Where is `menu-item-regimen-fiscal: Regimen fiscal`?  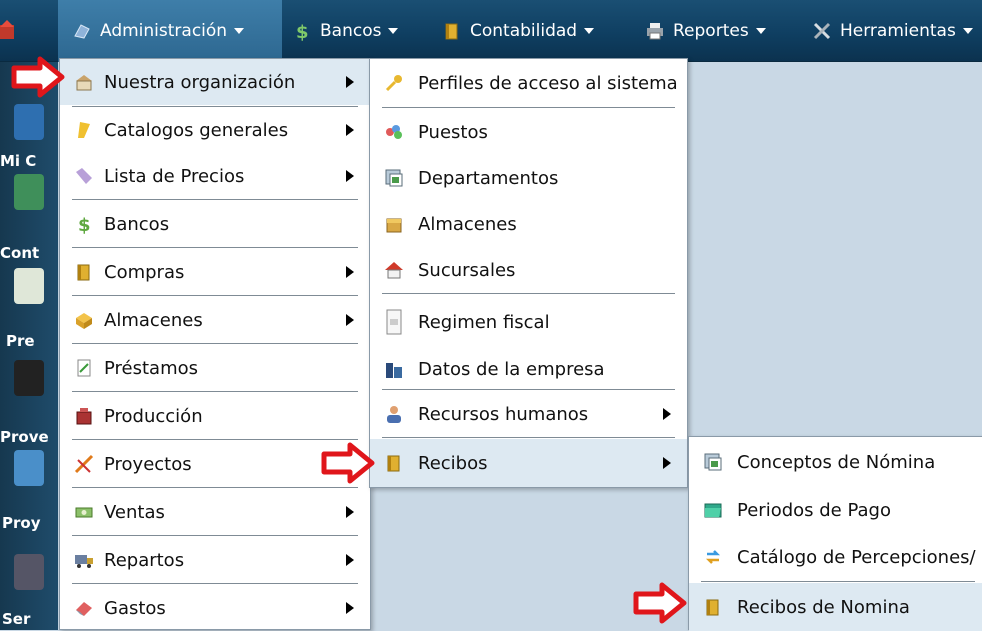
menu-item-regimen-fiscal: Regimen fiscal is located at coordinates (528, 322).